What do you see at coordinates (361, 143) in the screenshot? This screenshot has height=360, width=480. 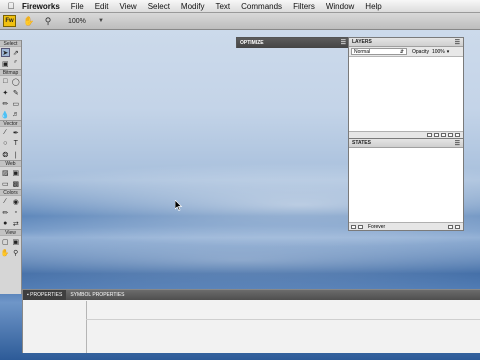 I see `states-panel-title: STATES` at bounding box center [361, 143].